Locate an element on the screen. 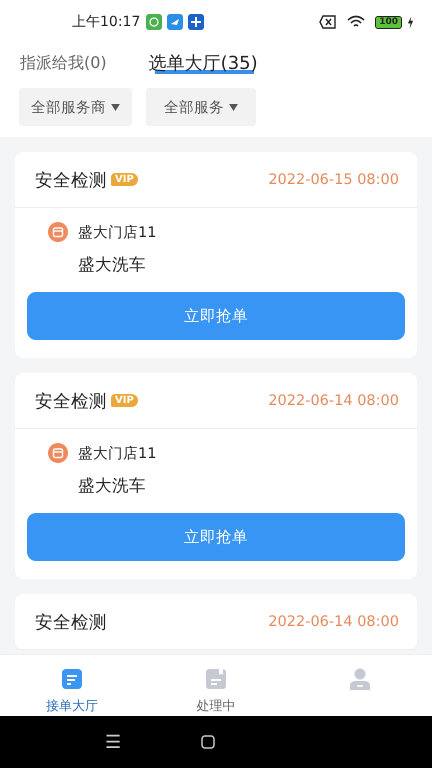 The image size is (432, 768). battery-icon: 100 is located at coordinates (388, 22).